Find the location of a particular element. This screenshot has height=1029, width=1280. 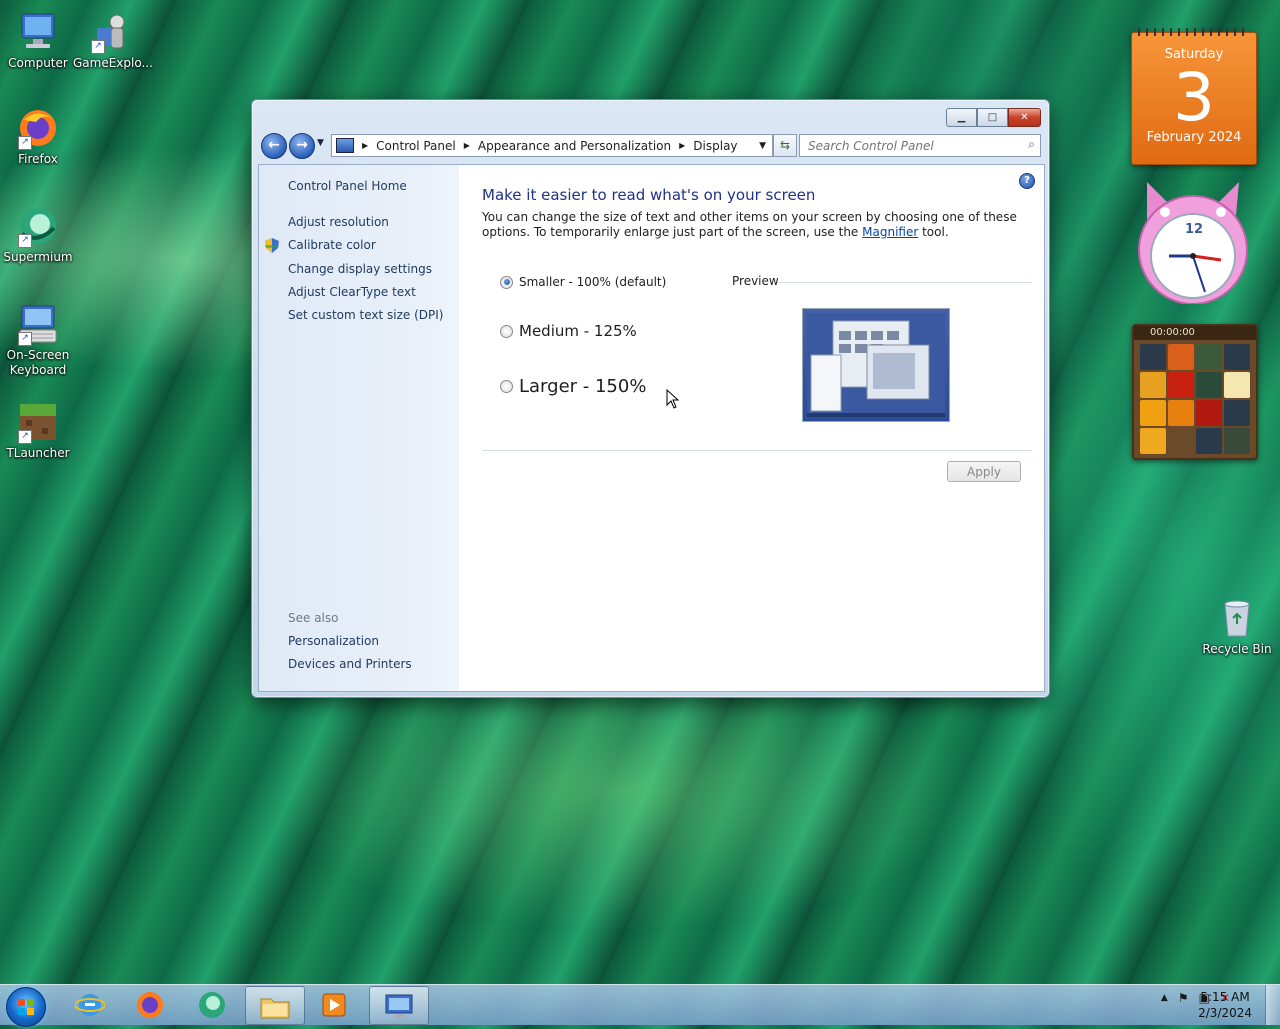

option-label: Medium - 125% is located at coordinates (578, 331).